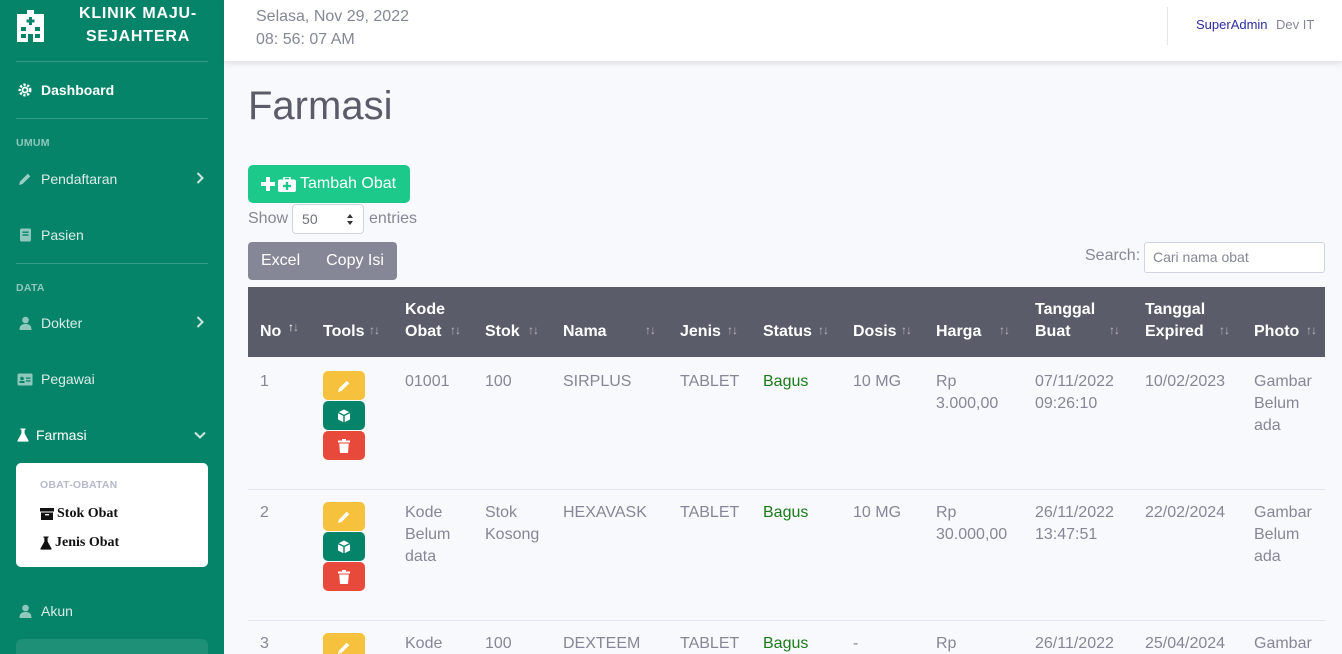 The height and width of the screenshot is (654, 1342). I want to click on cell-harga: Rp 3.000,00, so click(967, 392).